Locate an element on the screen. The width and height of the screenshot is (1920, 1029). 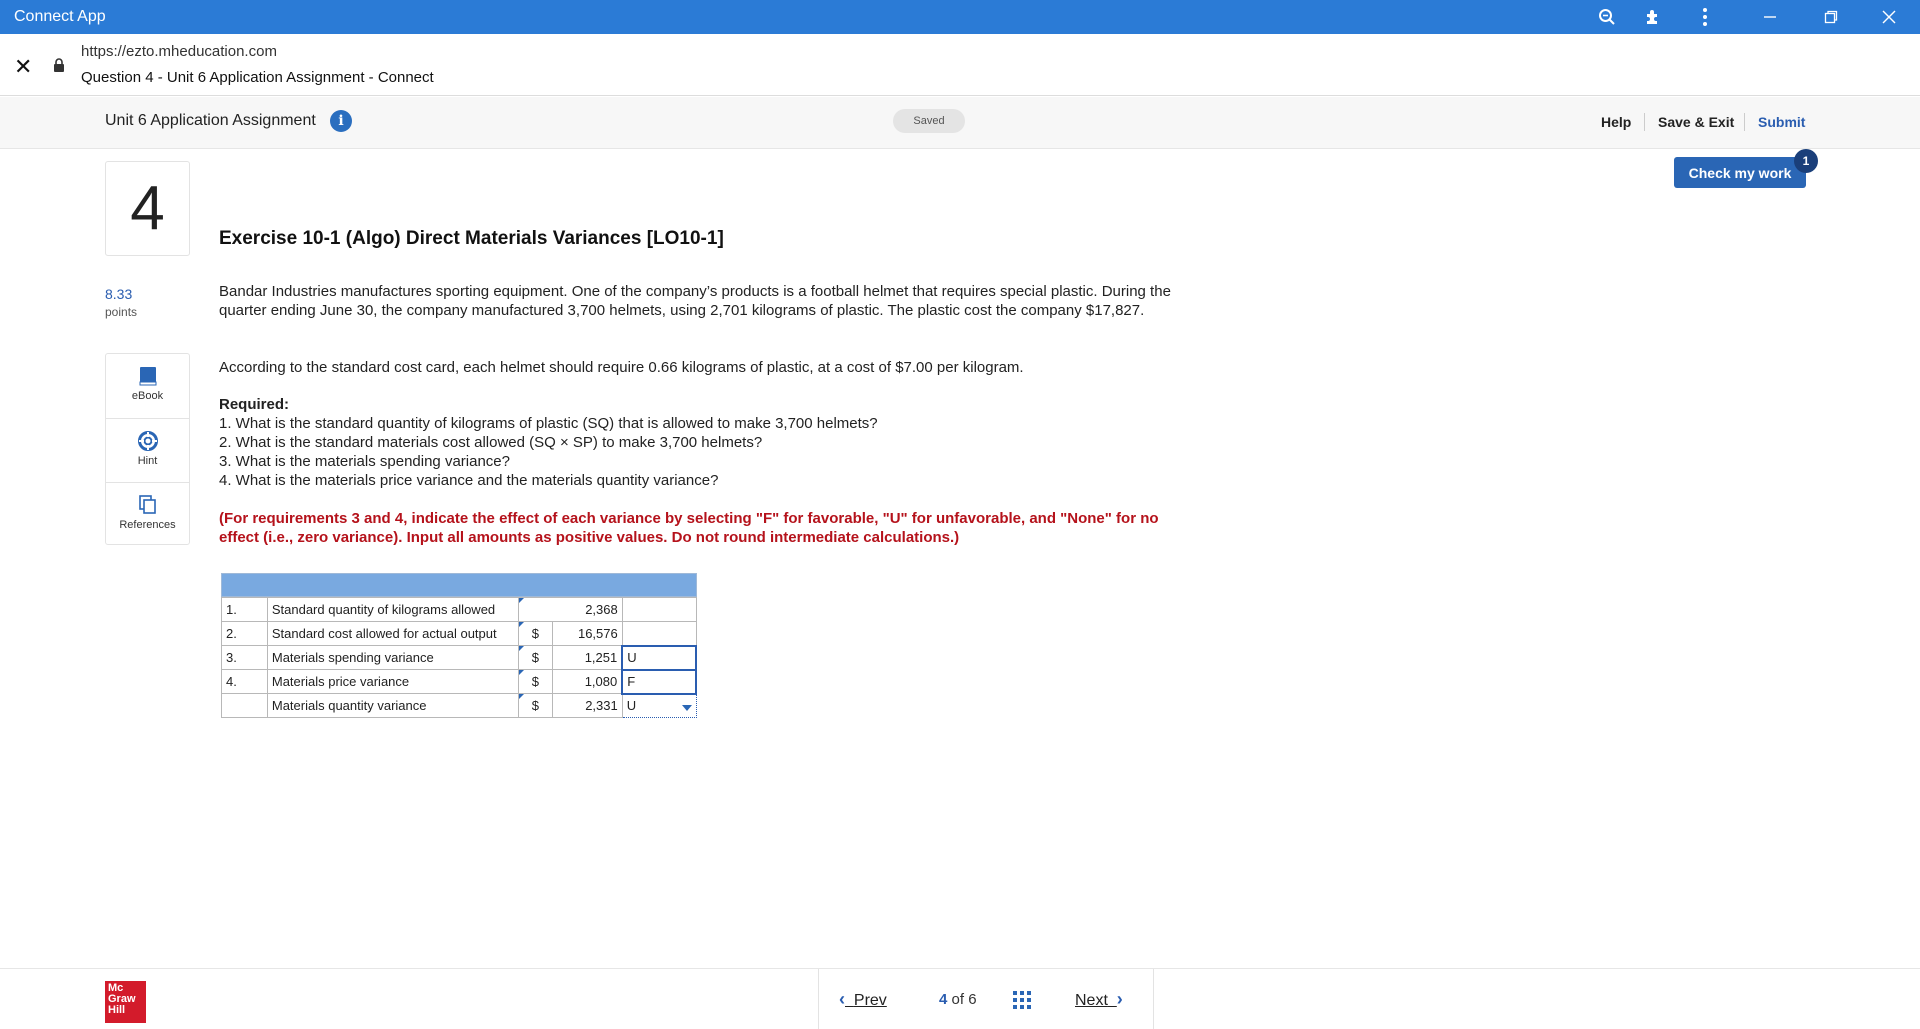
question-navigation: ‹ Prev 4 of 6 Next › is located at coordinates (986, 999).